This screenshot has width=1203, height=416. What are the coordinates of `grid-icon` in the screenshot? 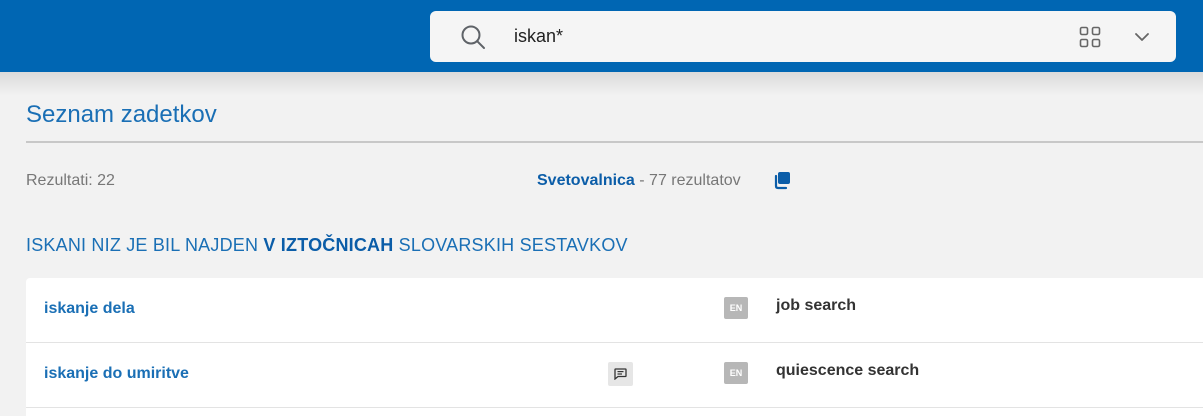 It's located at (1090, 37).